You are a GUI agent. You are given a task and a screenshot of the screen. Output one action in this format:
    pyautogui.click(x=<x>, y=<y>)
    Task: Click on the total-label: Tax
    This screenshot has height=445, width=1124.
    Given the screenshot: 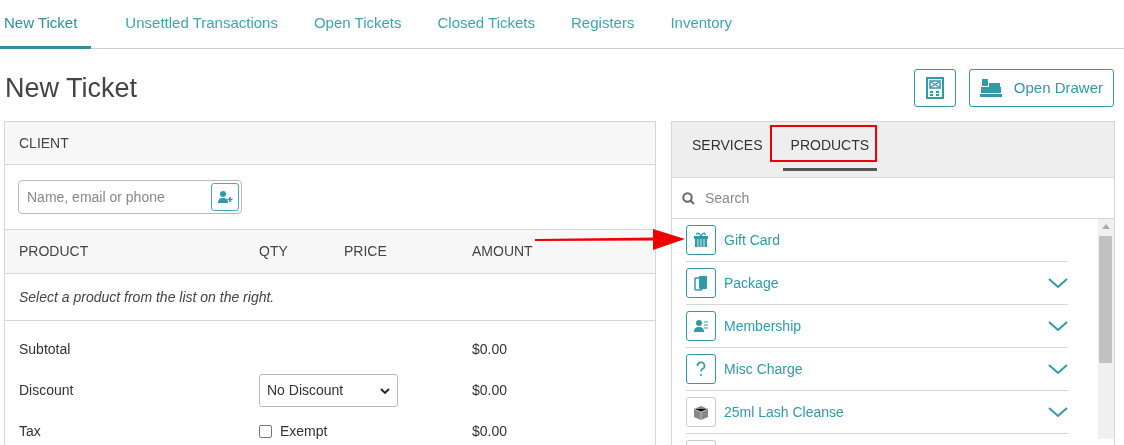 What is the action you would take?
    pyautogui.click(x=30, y=431)
    